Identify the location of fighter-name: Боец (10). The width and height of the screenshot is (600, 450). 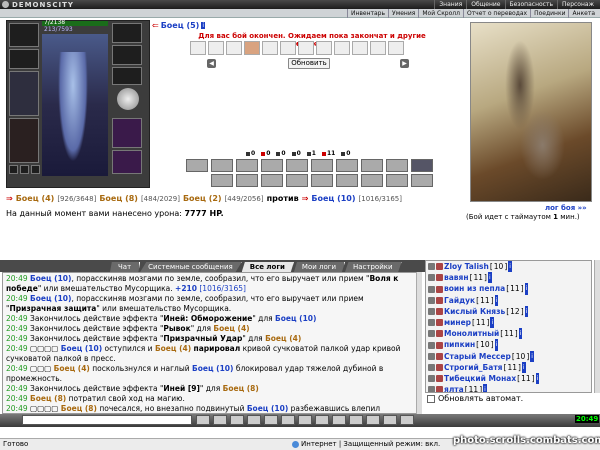
(333, 198).